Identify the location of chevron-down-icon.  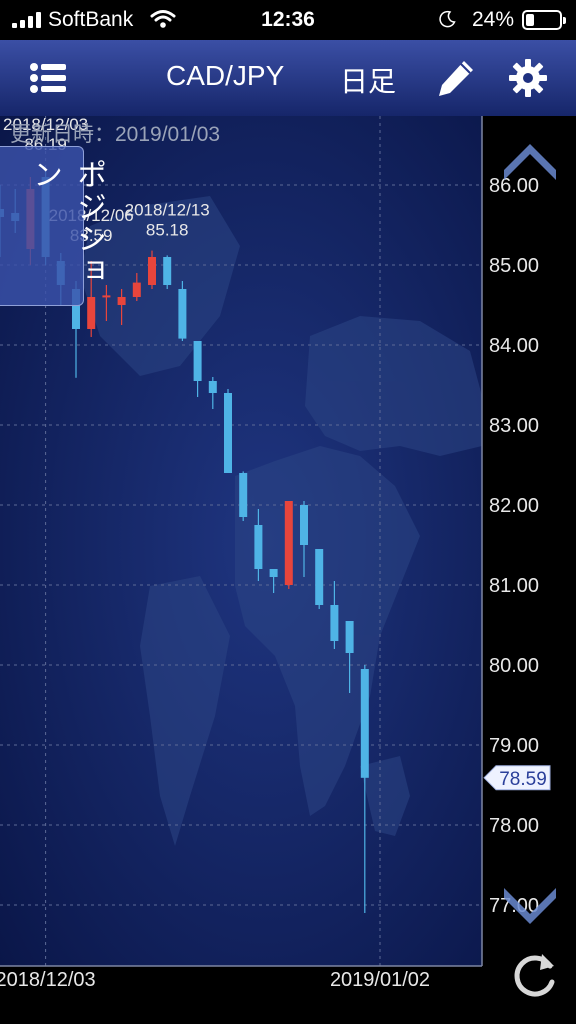
(530, 911).